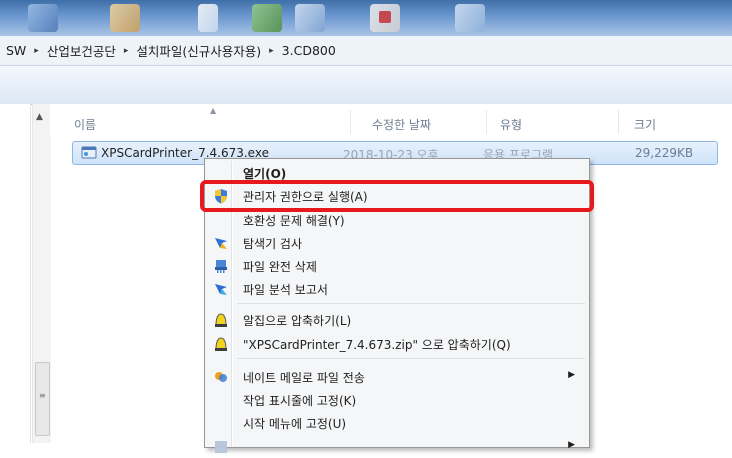  I want to click on navigation-scrollbar: ▲ ≡, so click(41, 273).